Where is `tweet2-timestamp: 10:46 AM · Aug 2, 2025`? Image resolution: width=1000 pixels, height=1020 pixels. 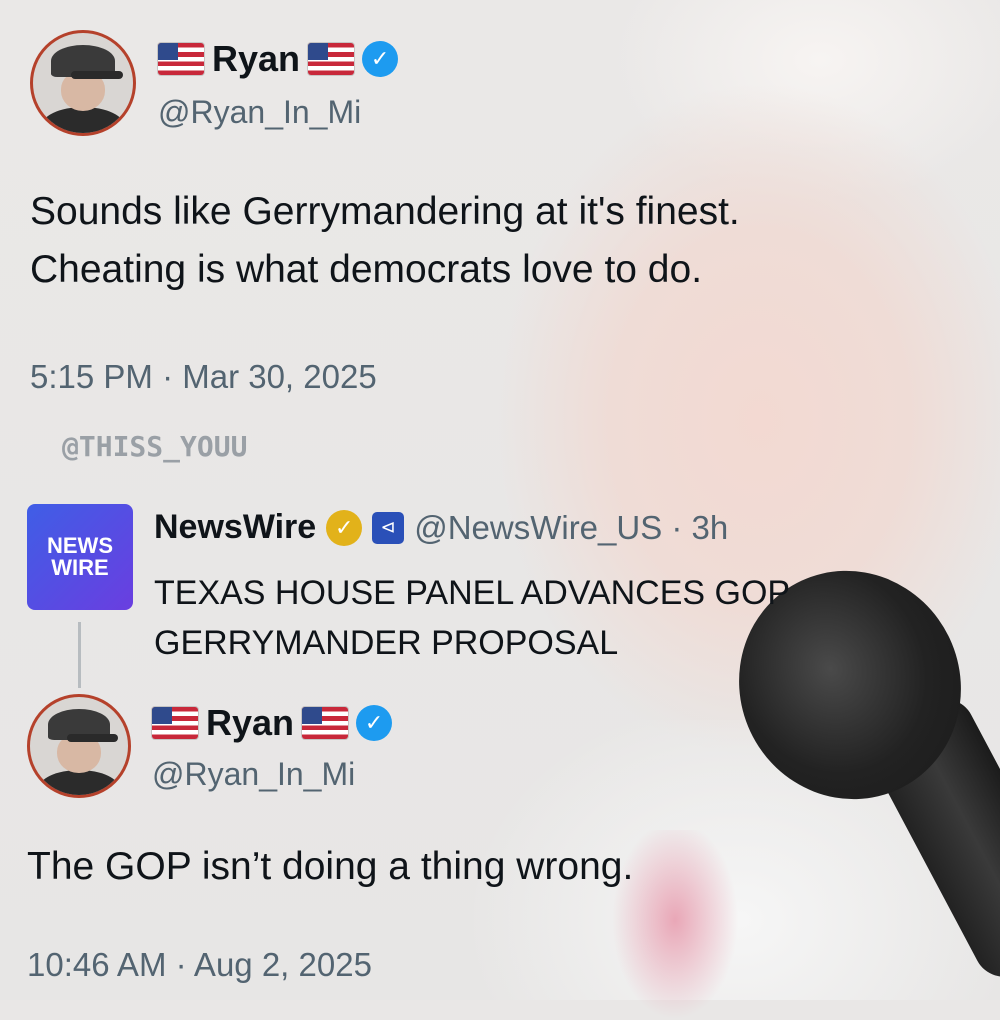
tweet2-timestamp: 10:46 AM · Aug 2, 2025 is located at coordinates (199, 965).